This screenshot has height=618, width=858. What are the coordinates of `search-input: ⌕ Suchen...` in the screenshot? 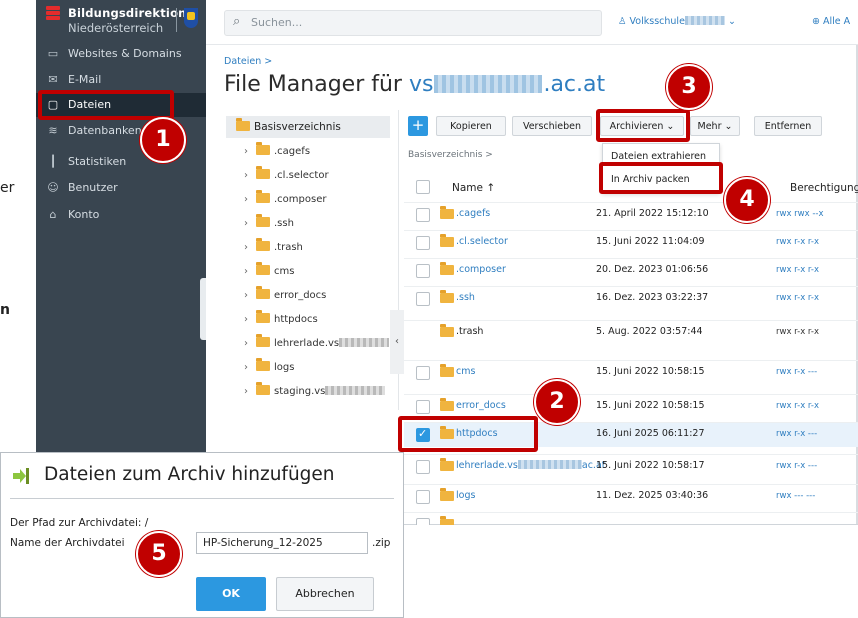 It's located at (413, 23).